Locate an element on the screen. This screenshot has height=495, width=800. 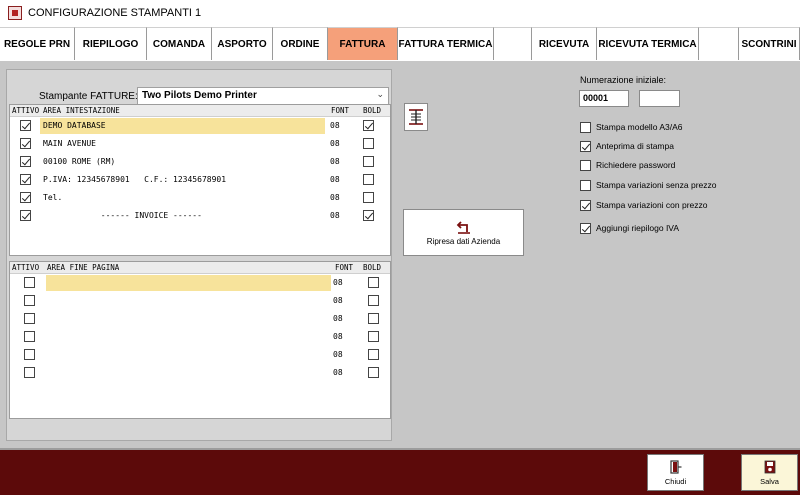
return-arrow-icon is located at coordinates (463, 227).